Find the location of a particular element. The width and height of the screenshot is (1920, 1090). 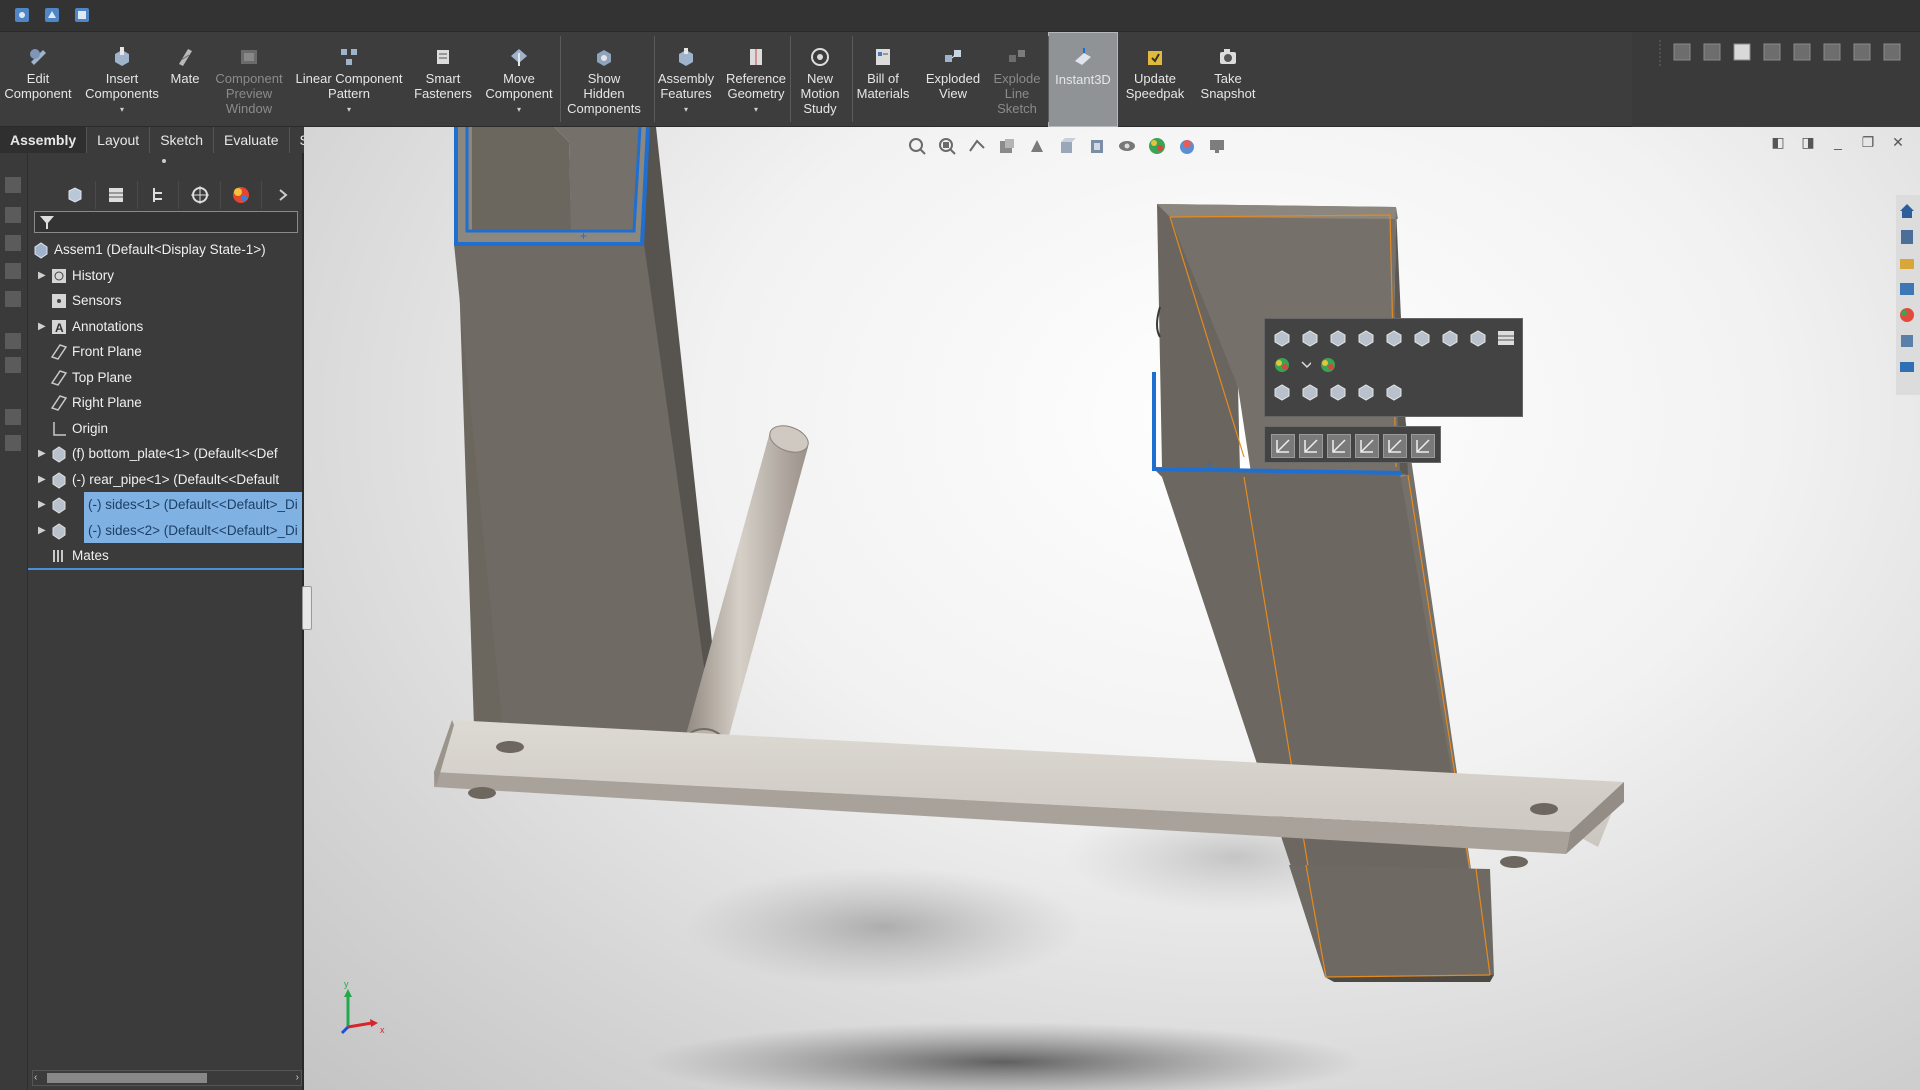

display-manager-tab-icon is located at coordinates (242, 195).